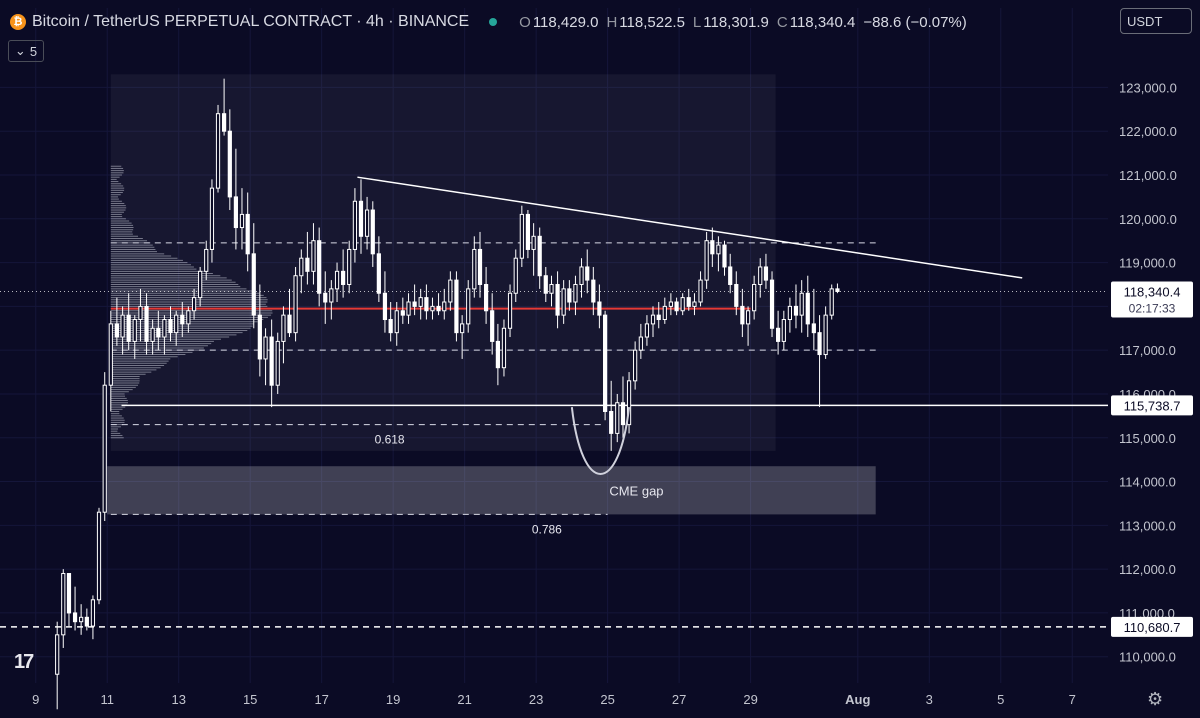 Image resolution: width=1200 pixels, height=718 pixels. I want to click on time-tick-label: 7, so click(1072, 699).